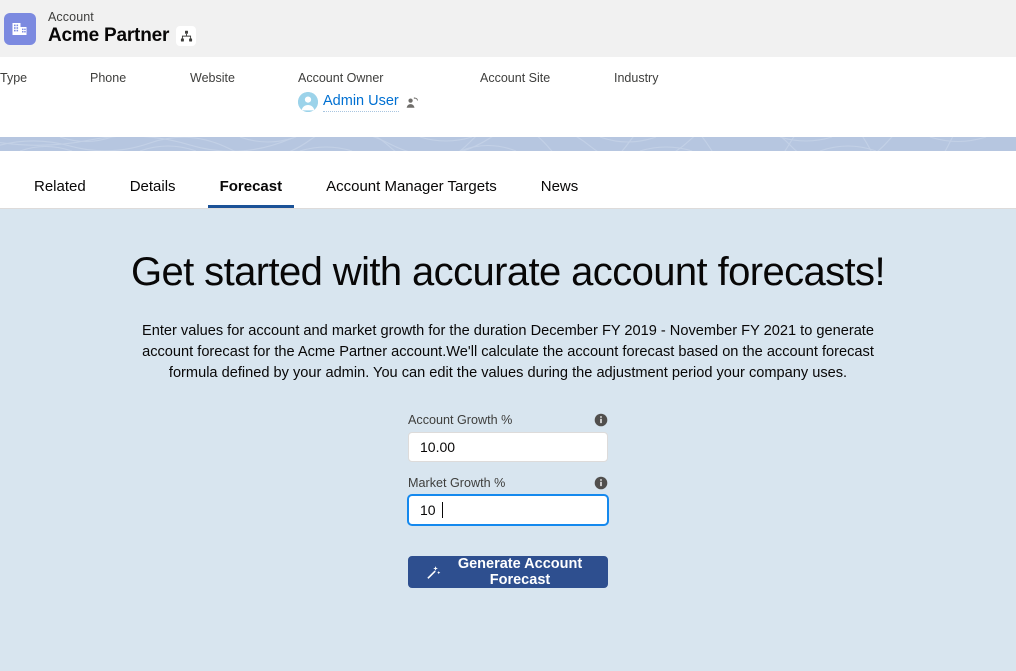  I want to click on record-name-row: Acme Partner, so click(122, 36).